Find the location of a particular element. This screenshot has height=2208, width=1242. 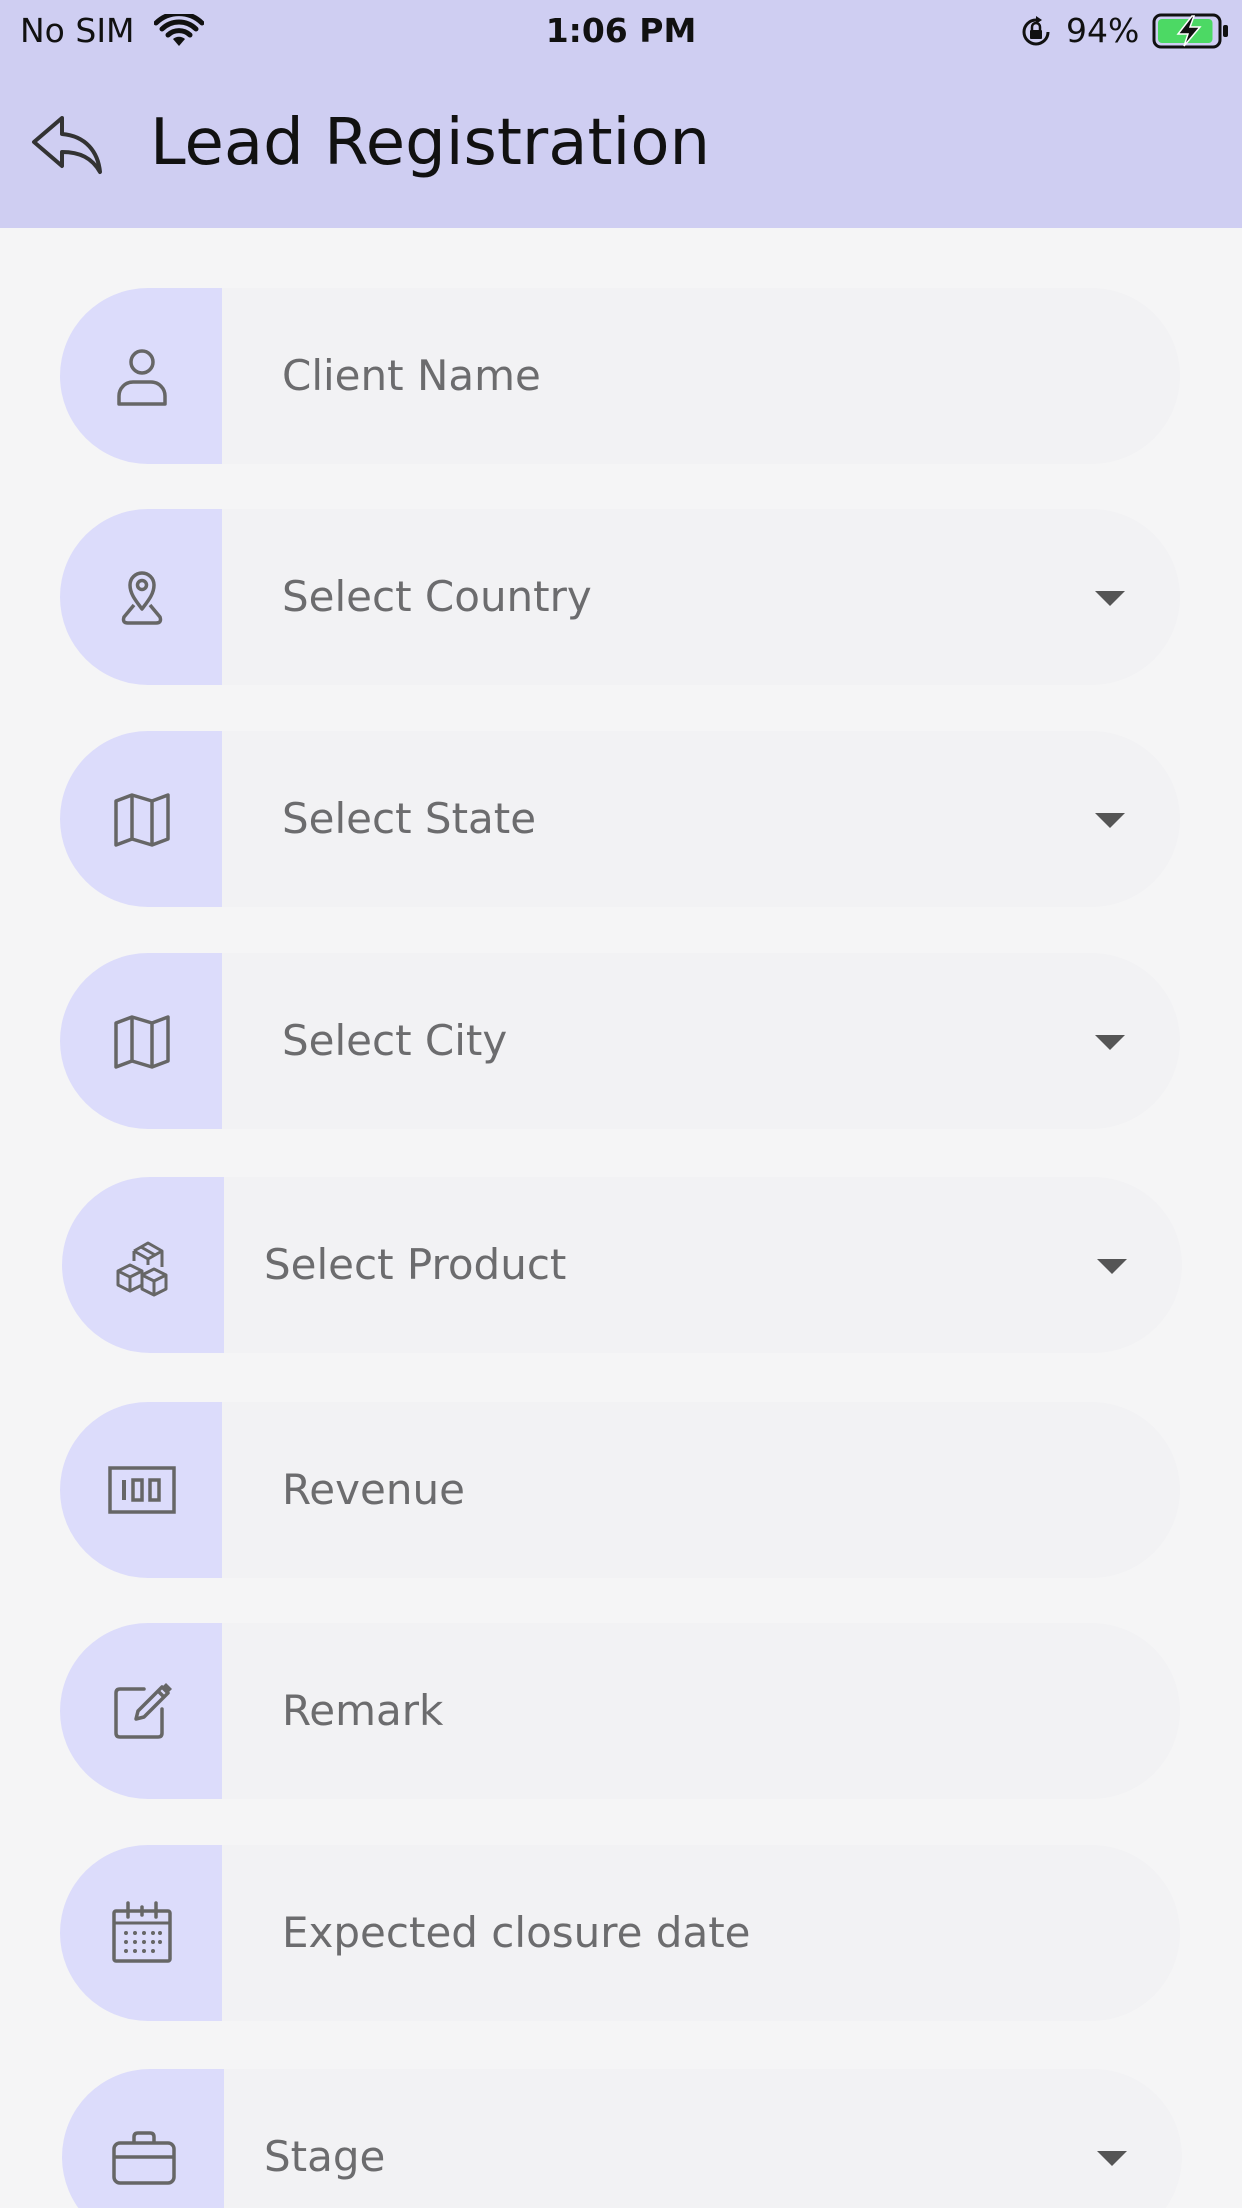

stage-placeholder: Stage is located at coordinates (325, 2156).